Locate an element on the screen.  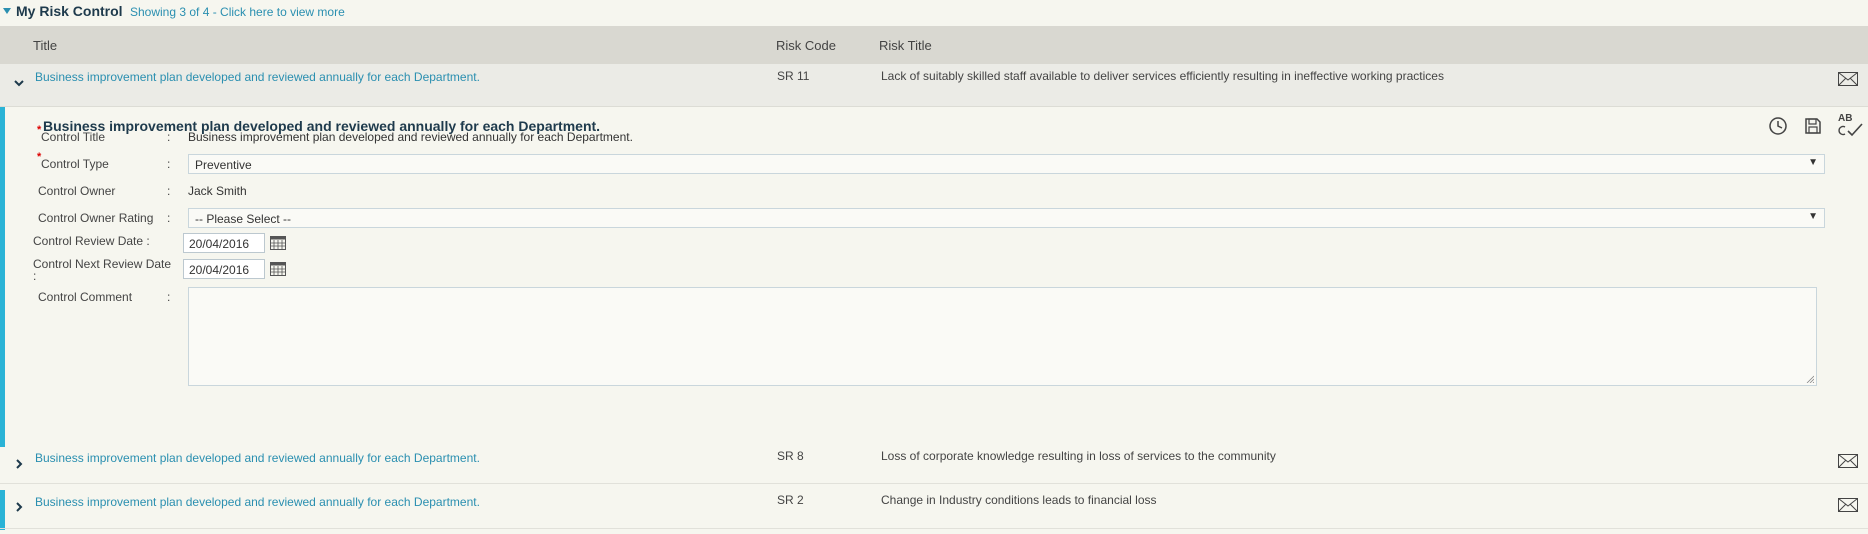
control-owner-rating-label: Control Owner Rating is located at coordinates (96, 218).